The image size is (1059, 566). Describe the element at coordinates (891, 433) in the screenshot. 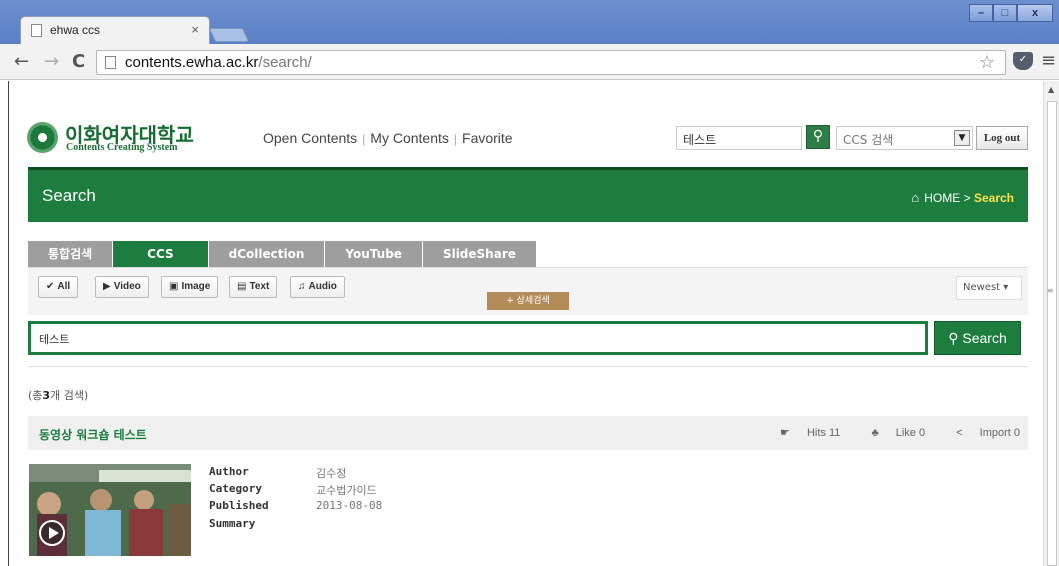

I see `like-button: ♣ Like 0` at that location.